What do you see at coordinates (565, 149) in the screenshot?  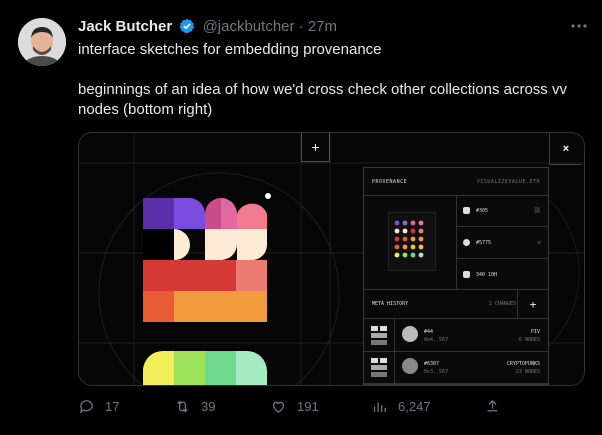 I see `close-button: ×` at bounding box center [565, 149].